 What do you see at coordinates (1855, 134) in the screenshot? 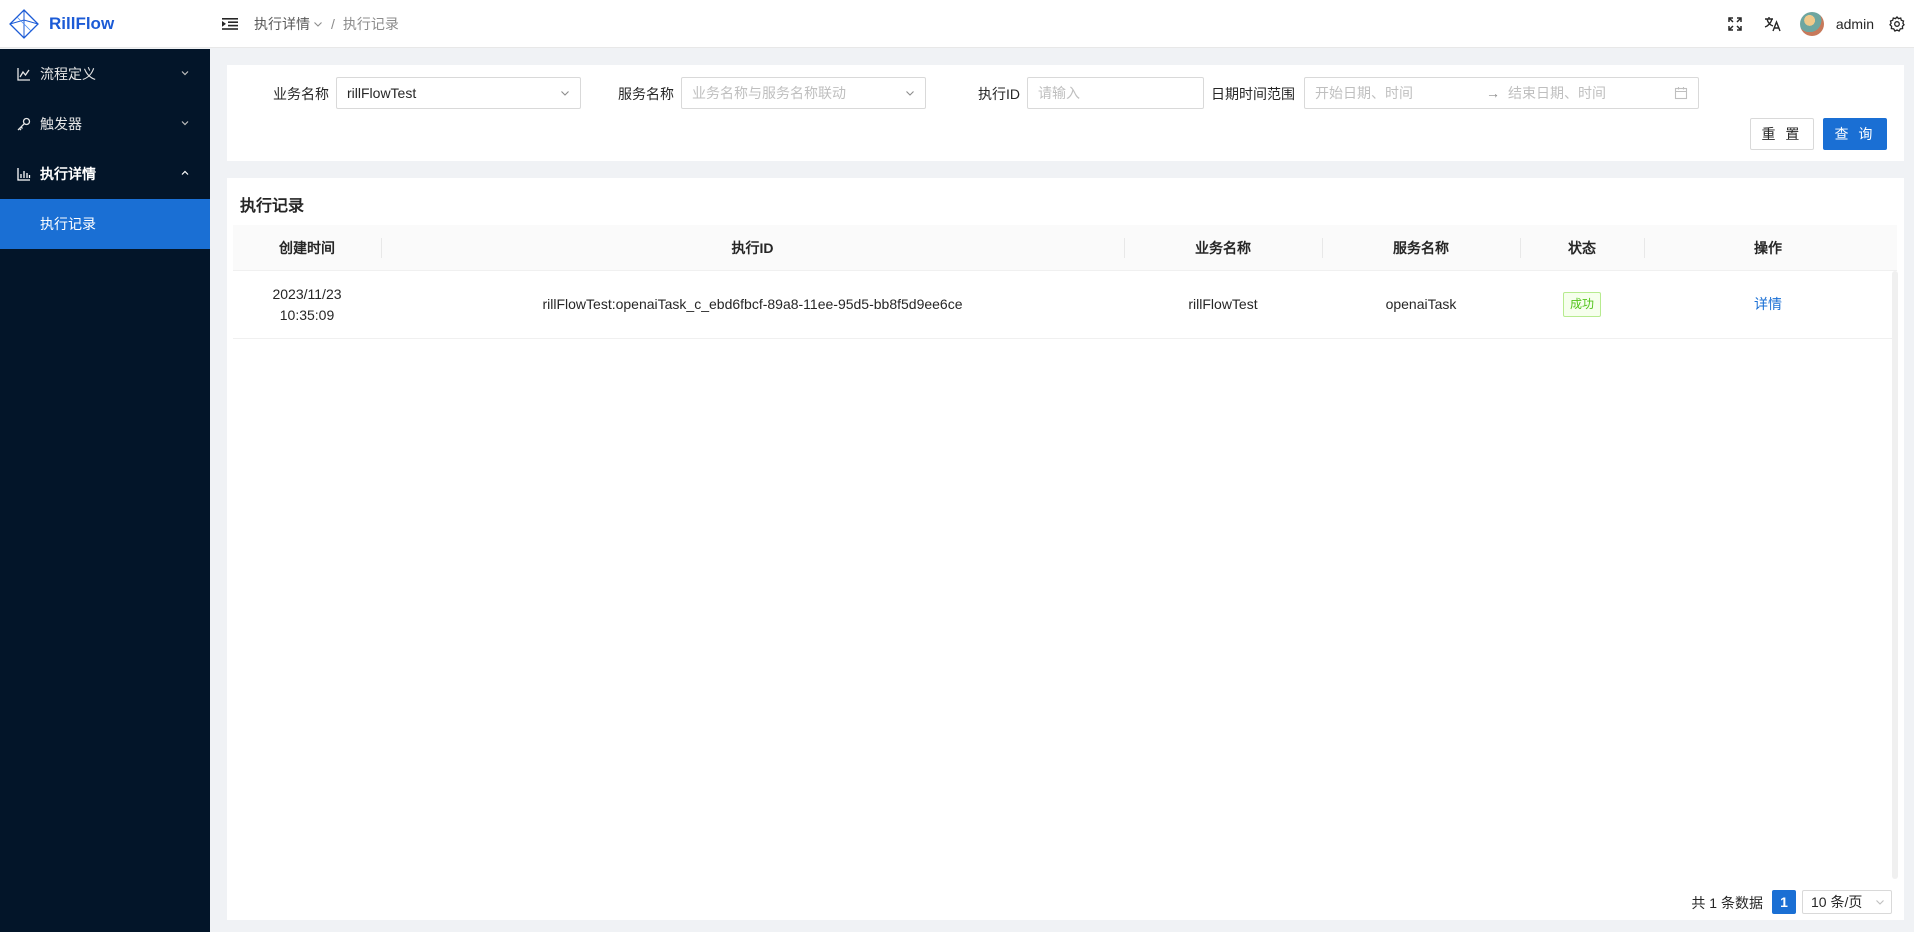
I see `query-button: 查 询` at bounding box center [1855, 134].